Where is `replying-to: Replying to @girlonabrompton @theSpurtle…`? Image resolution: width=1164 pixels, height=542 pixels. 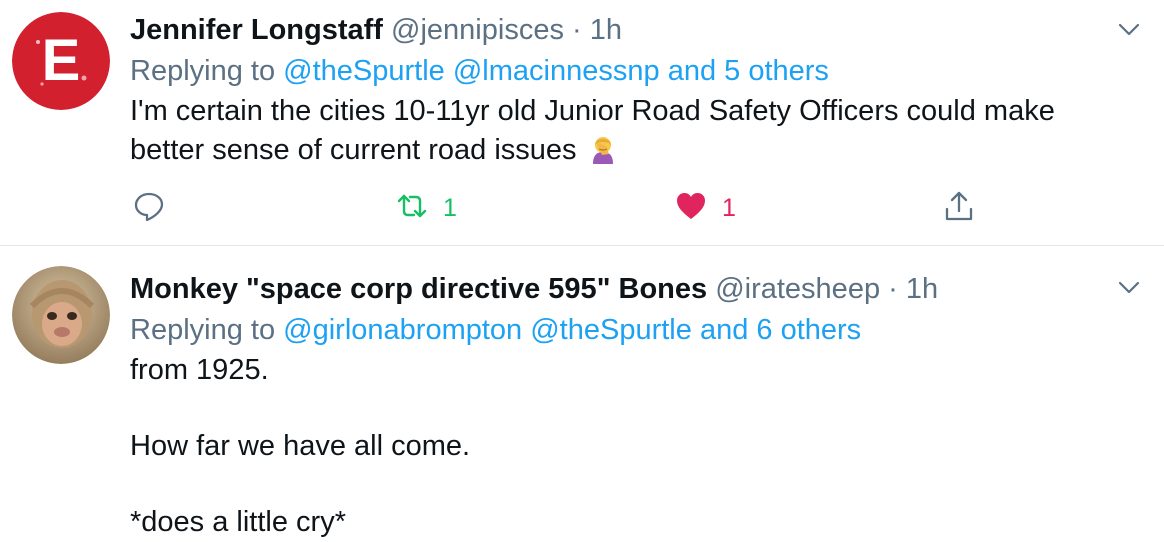
replying-to: Replying to @girlonabrompton @theSpurtle… is located at coordinates (637, 330).